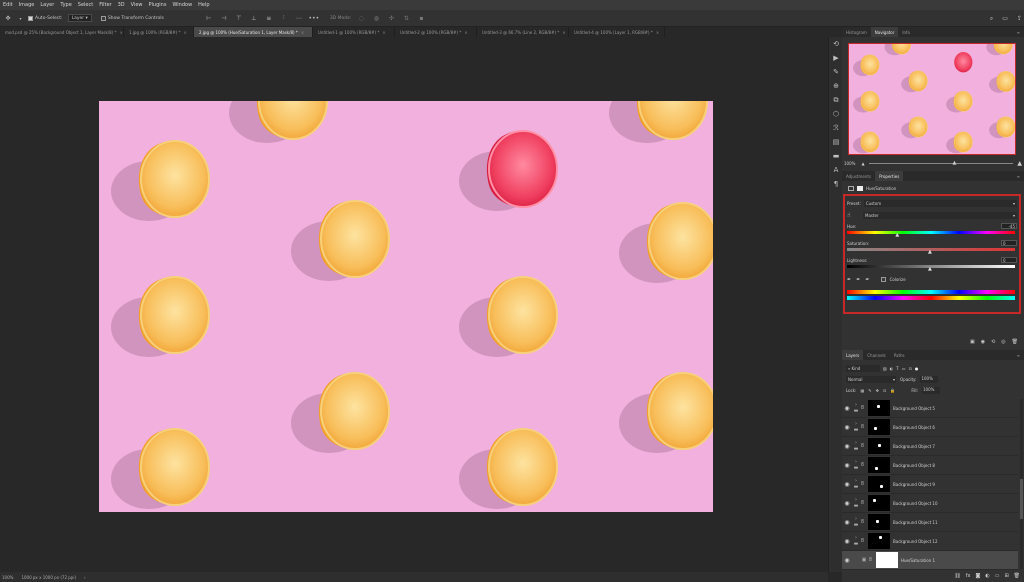  Describe the element at coordinates (955, 163) in the screenshot. I see `zoom-slider-handle: ▲` at that location.